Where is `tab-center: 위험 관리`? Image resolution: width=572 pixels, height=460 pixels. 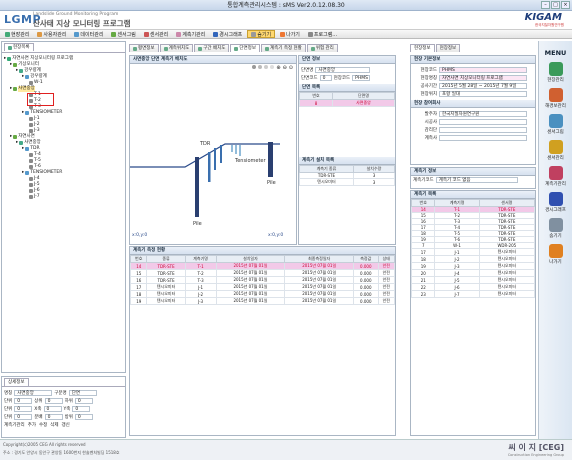 tab-center: 위험 관리 is located at coordinates (322, 48).